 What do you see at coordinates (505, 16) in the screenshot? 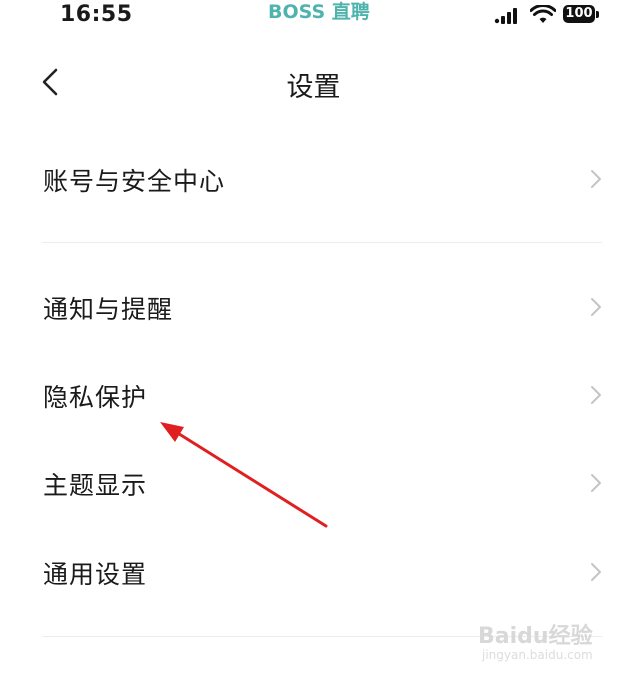
I see `signal-icon` at bounding box center [505, 16].